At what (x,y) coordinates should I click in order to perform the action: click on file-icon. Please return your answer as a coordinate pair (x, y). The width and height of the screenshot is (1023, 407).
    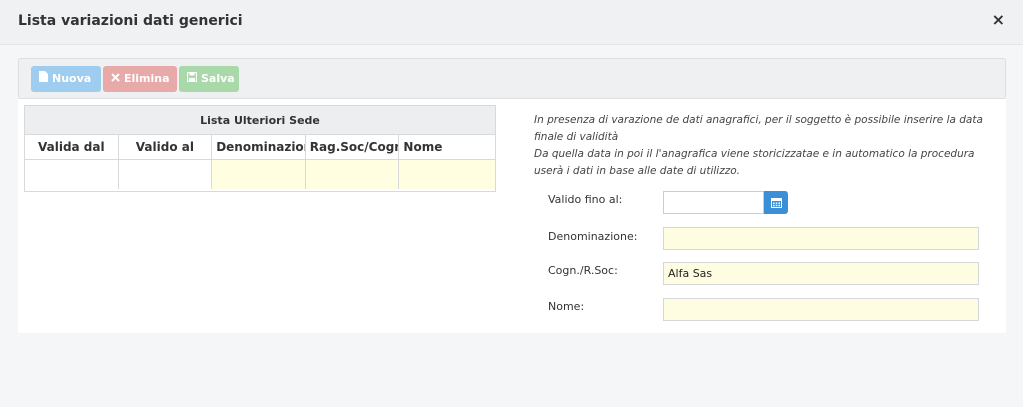
    Looking at the image, I should click on (43, 79).